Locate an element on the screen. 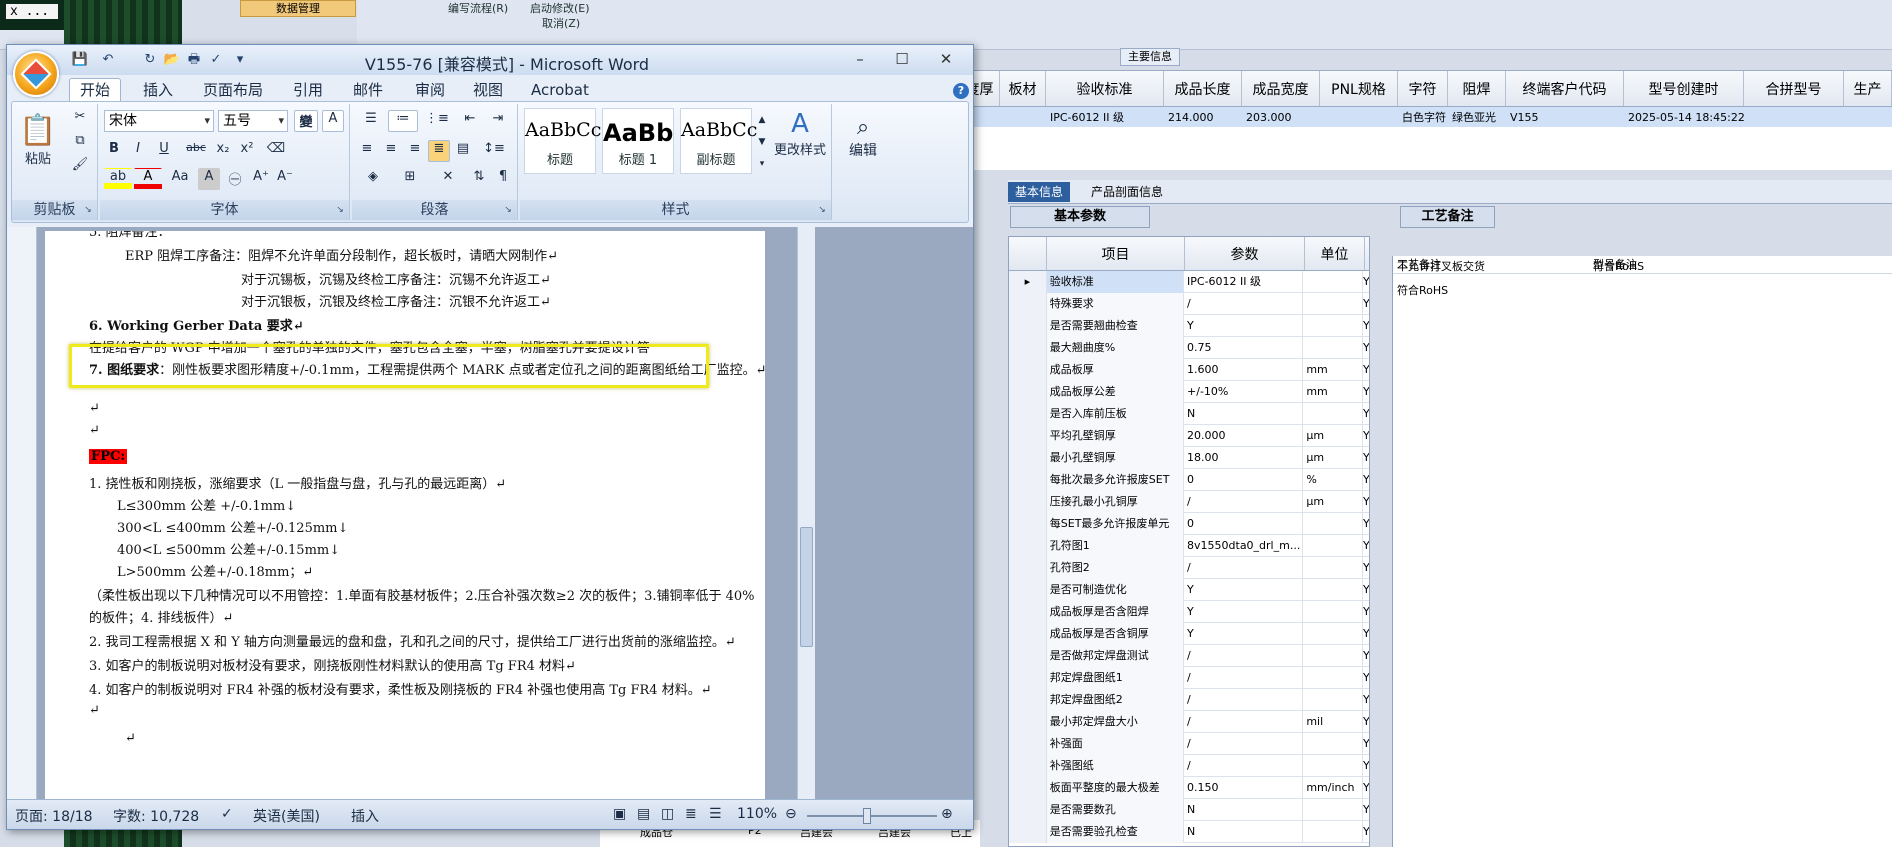 The height and width of the screenshot is (847, 1892). asian-layout-icon: ✕ is located at coordinates (448, 179).